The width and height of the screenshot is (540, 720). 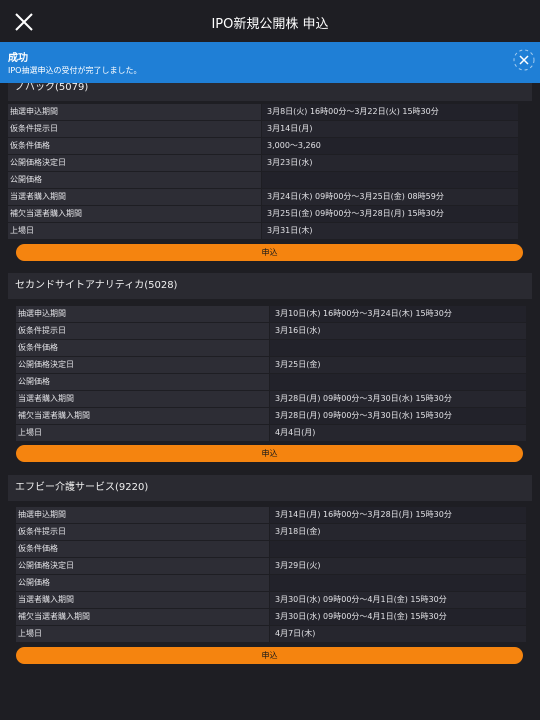 I want to click on table-row: 仮条件提示日 3月18日(金), so click(x=271, y=532).